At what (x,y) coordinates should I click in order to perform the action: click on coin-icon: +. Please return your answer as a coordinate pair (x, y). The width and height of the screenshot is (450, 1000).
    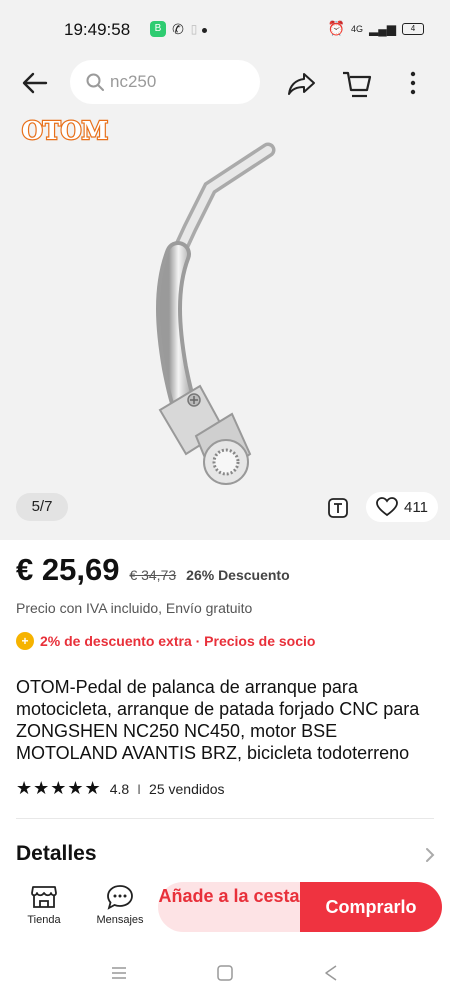
    Looking at the image, I should click on (25, 641).